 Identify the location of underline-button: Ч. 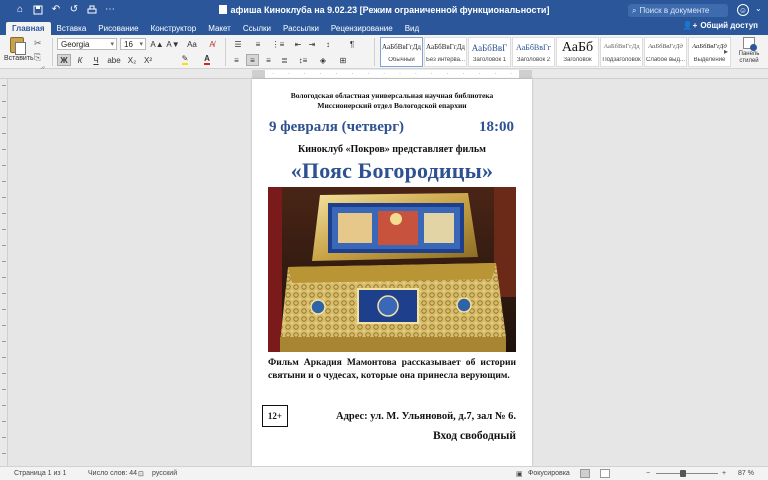
(96, 60).